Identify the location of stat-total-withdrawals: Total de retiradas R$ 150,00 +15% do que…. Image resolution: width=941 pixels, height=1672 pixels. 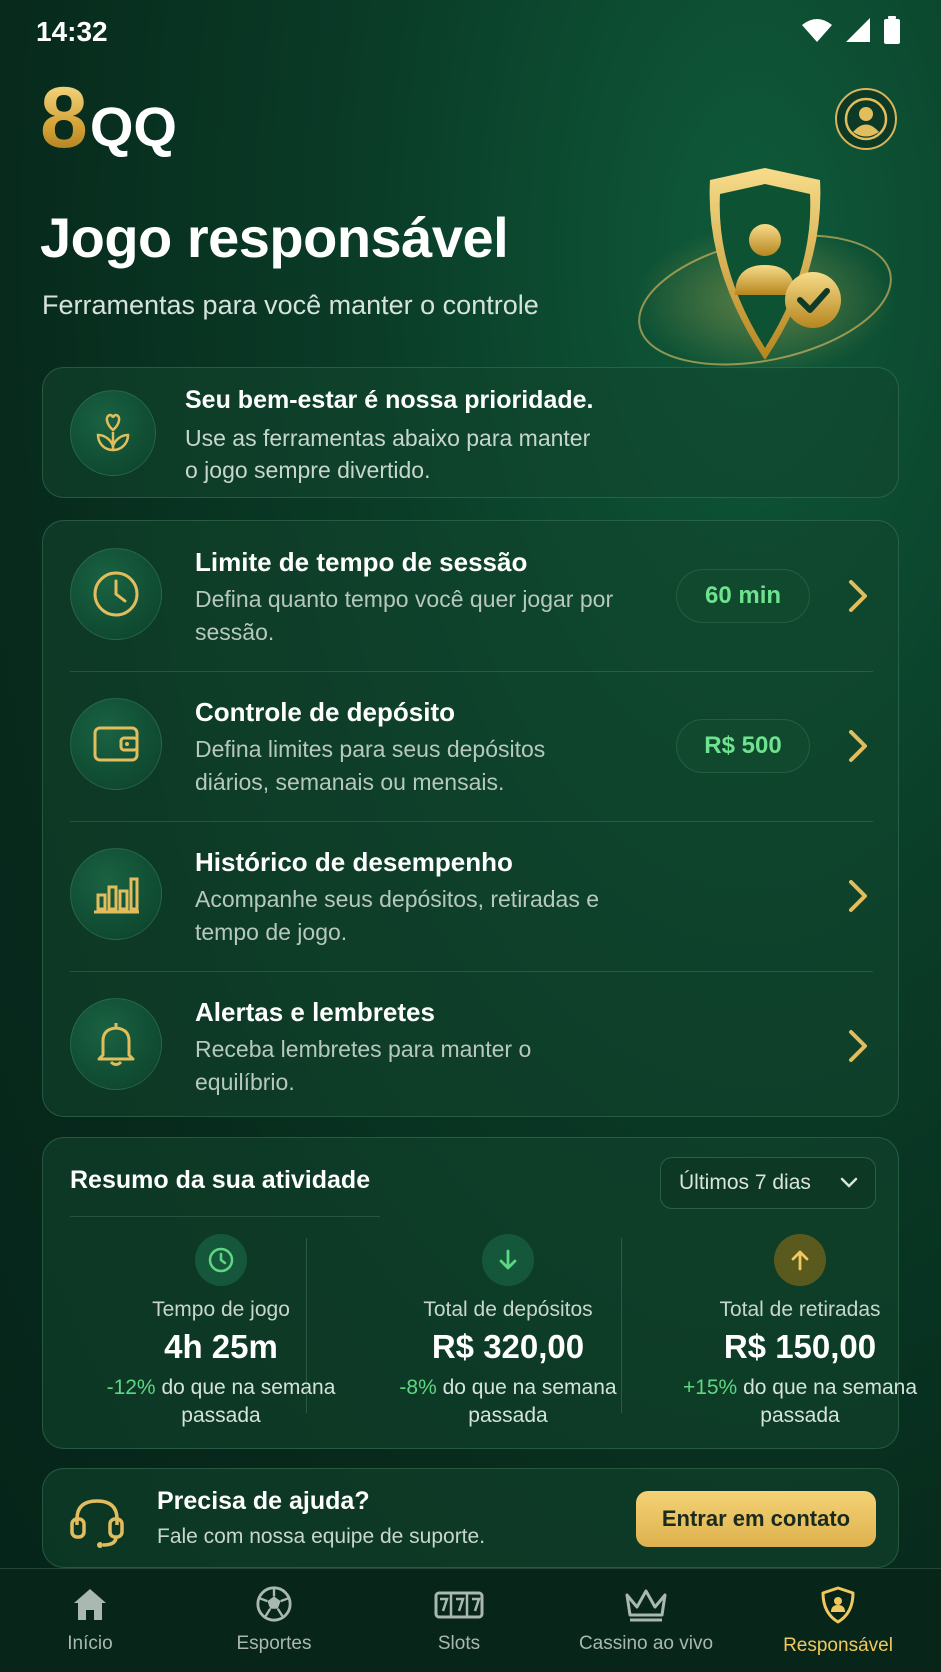
(800, 1332).